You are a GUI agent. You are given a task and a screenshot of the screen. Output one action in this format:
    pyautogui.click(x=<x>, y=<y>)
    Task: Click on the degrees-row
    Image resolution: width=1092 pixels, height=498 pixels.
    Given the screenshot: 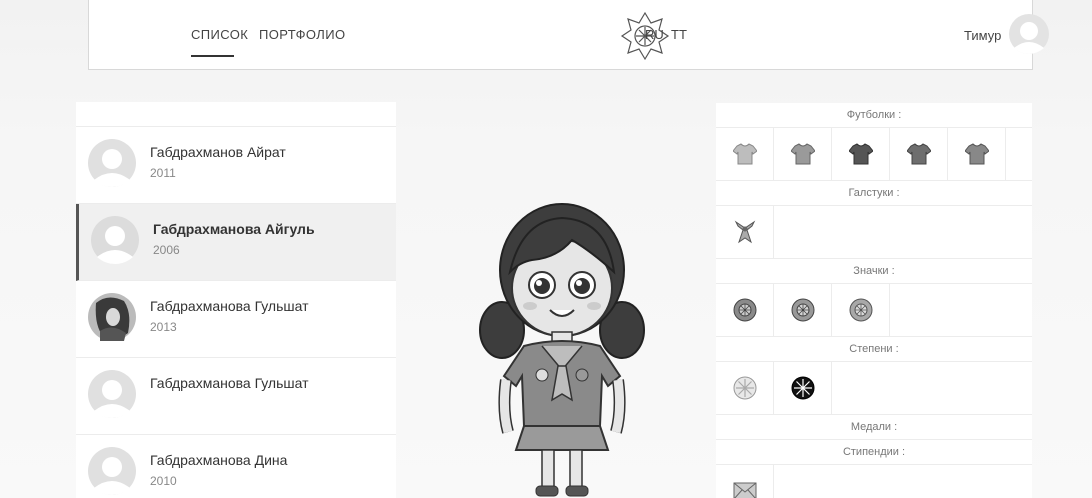 What is the action you would take?
    pyautogui.click(x=874, y=388)
    